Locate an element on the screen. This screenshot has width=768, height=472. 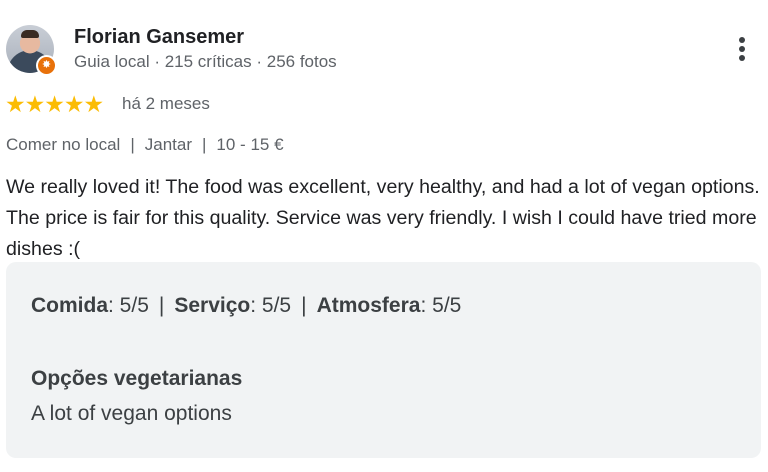
service-label: Serviço is located at coordinates (212, 305).